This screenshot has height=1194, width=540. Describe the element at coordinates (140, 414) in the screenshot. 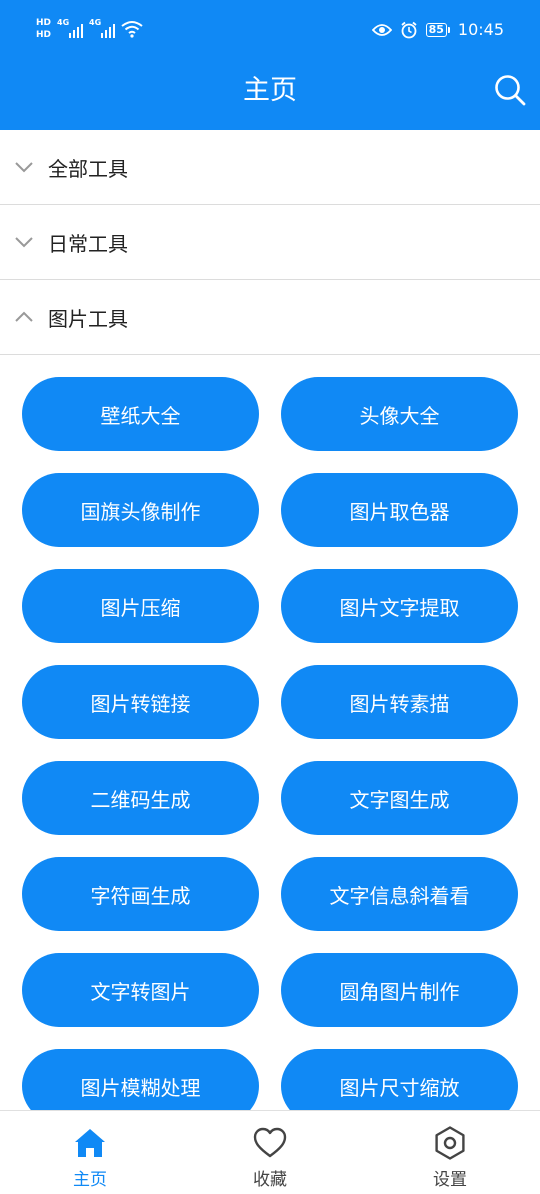

I see `tool-button: 壁纸大全` at that location.